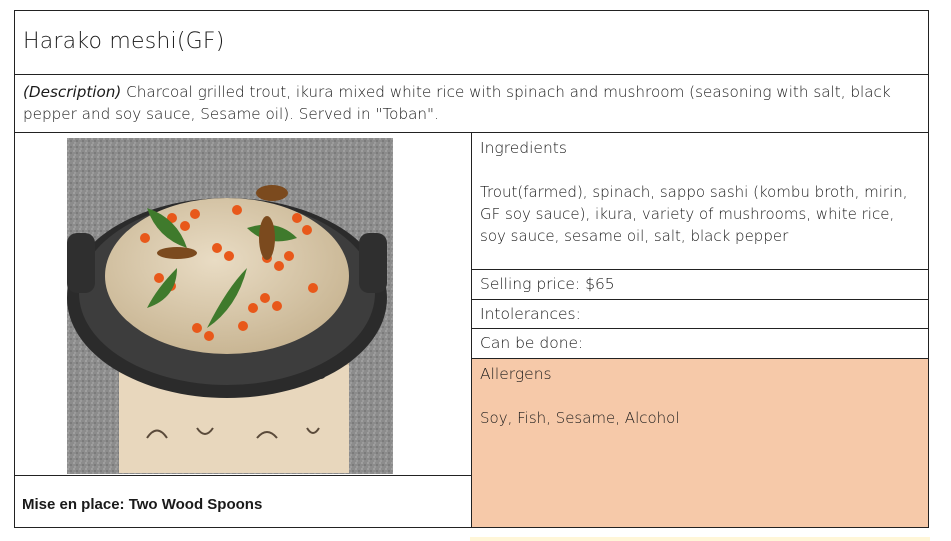  Describe the element at coordinates (600, 284) in the screenshot. I see `selling-price-value: $65` at that location.